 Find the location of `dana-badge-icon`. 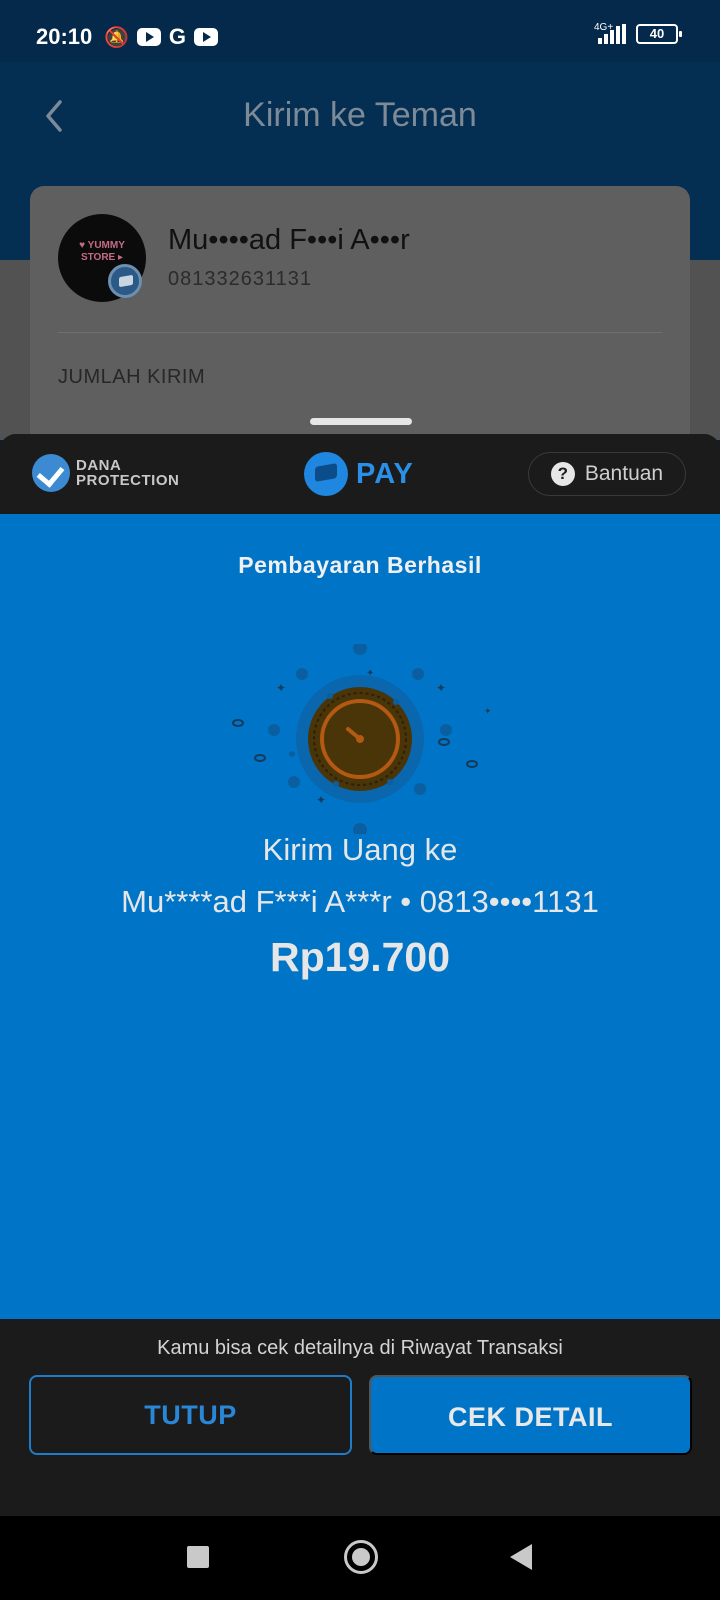

dana-badge-icon is located at coordinates (125, 281).